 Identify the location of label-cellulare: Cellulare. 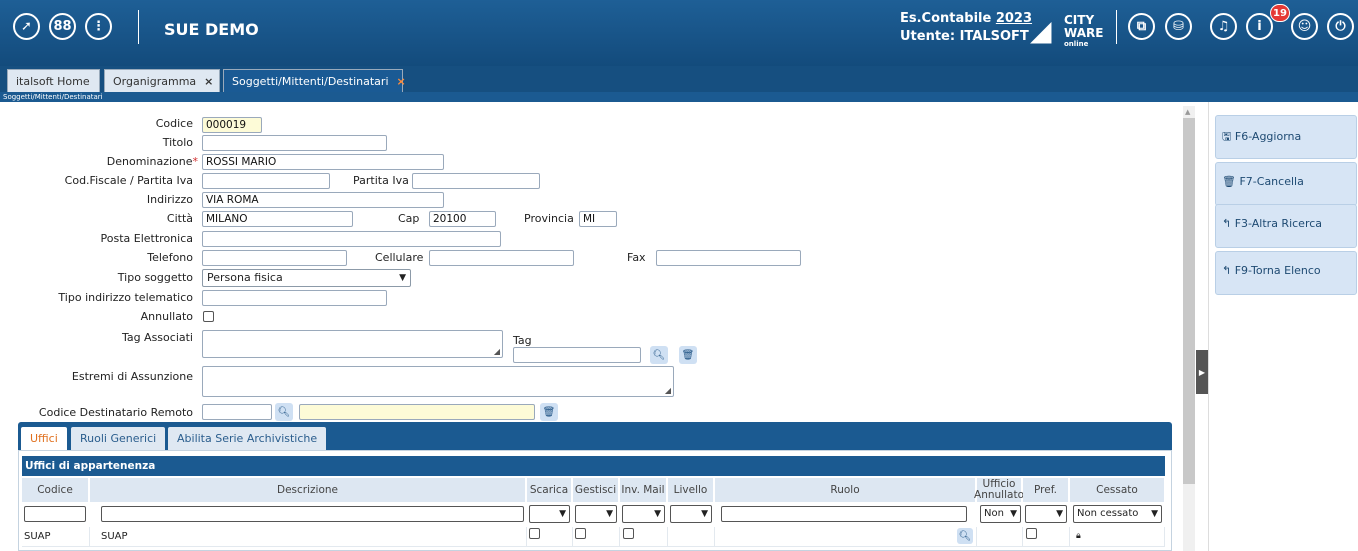
(399, 257).